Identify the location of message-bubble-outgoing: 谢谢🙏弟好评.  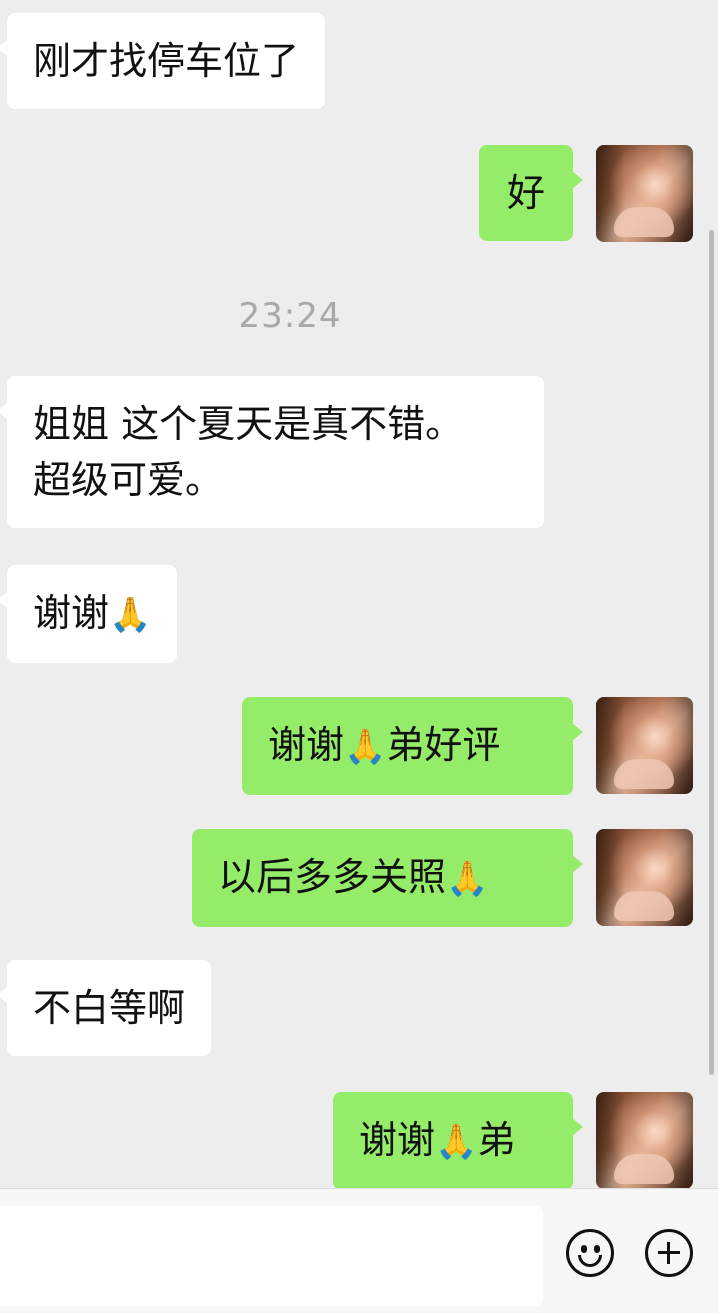
(412, 746).